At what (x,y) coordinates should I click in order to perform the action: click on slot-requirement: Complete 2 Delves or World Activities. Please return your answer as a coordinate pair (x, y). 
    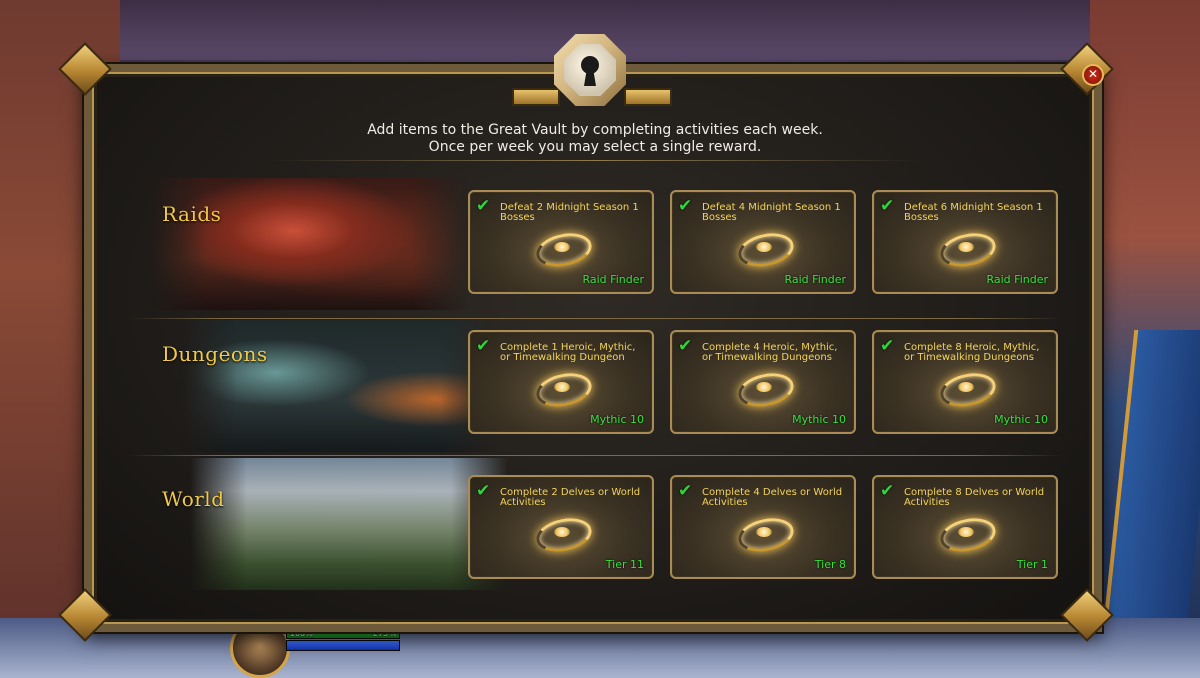
    Looking at the image, I should click on (570, 497).